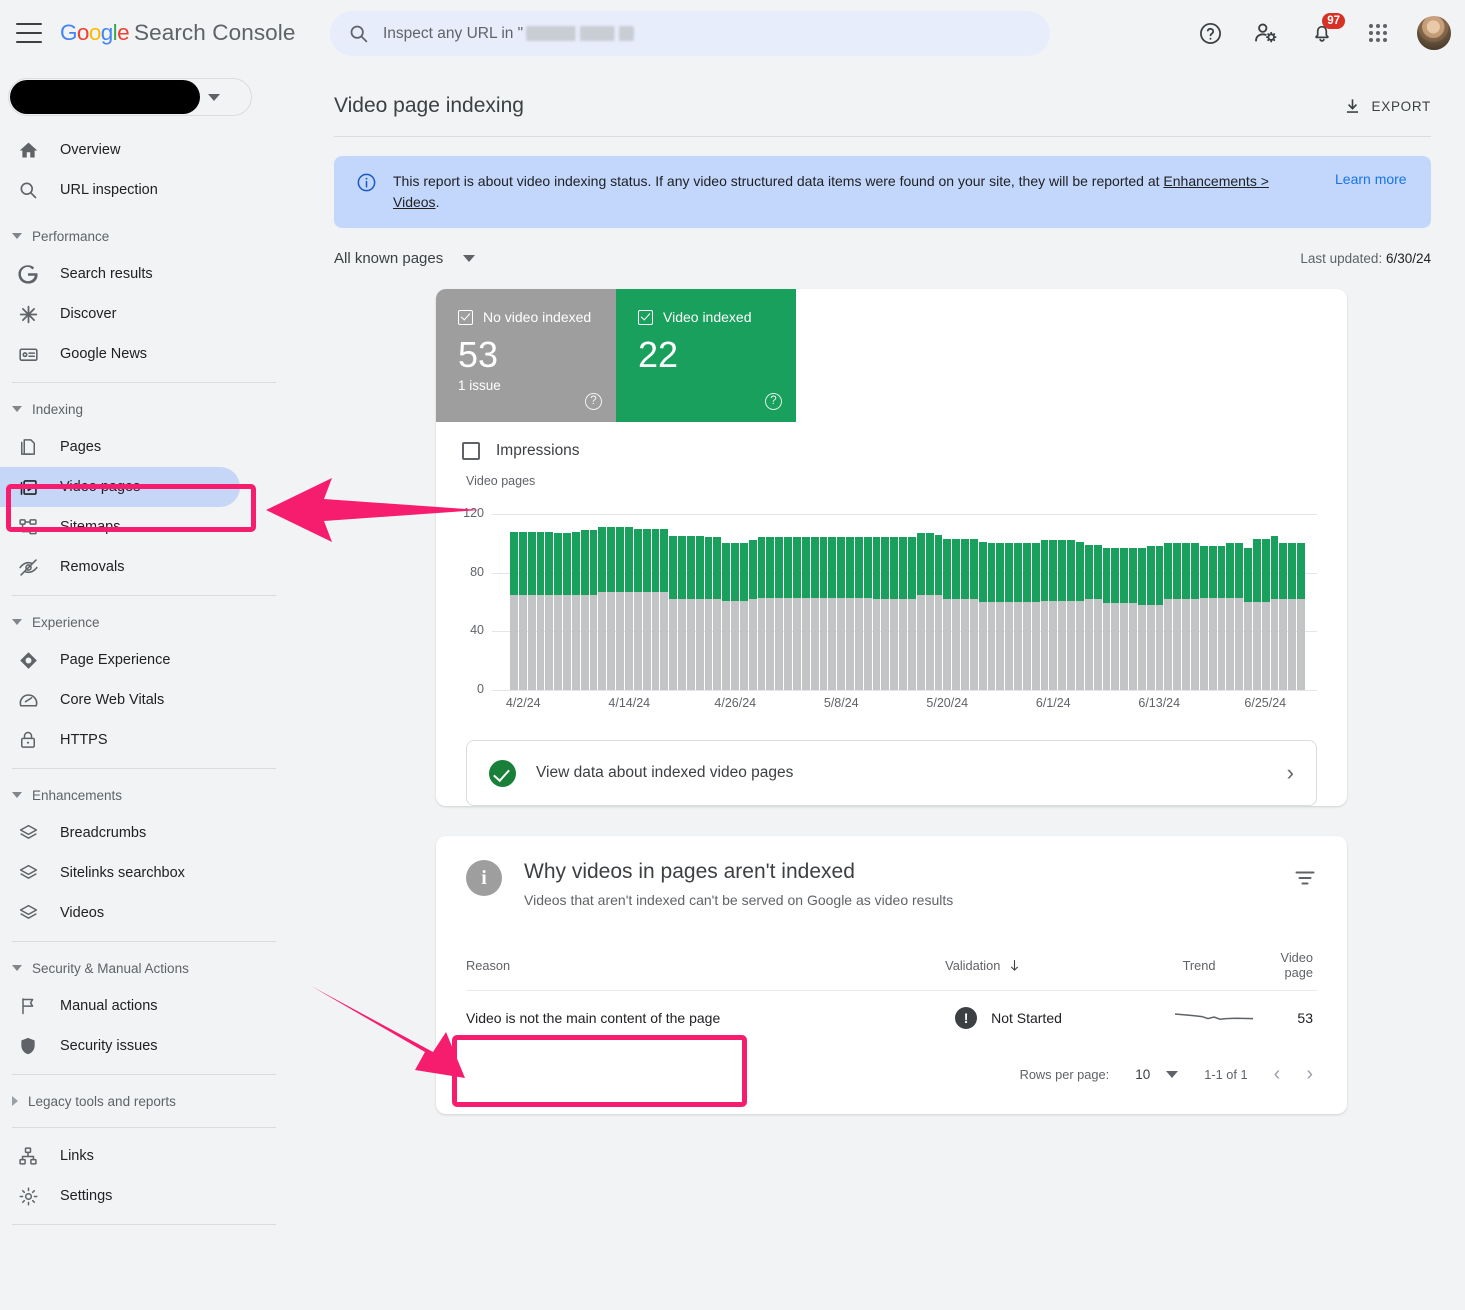  I want to click on sidebar-item-overview: Overview, so click(120, 150).